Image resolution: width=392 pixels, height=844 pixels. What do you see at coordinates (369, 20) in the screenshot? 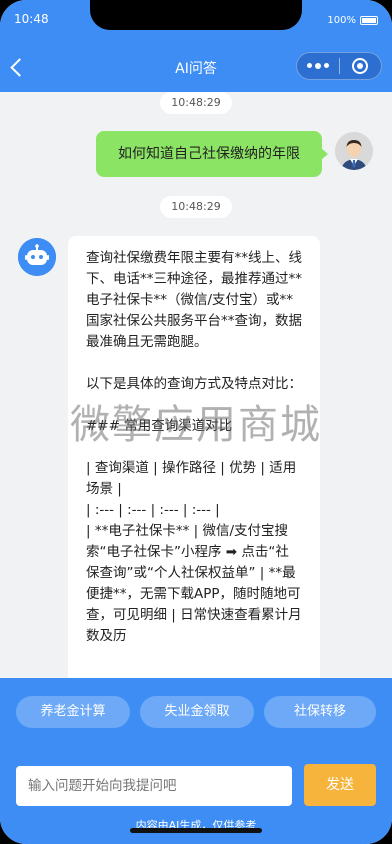
I see `battery-icon` at bounding box center [369, 20].